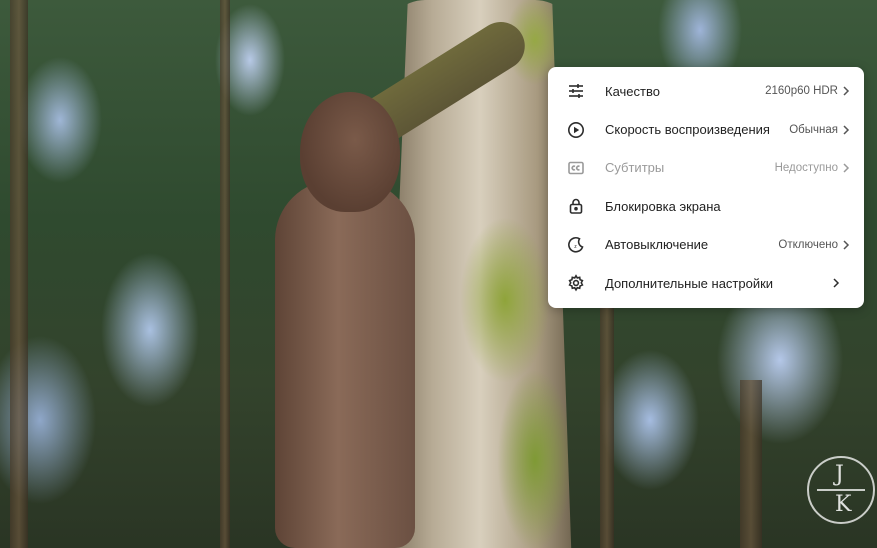 This screenshot has height=548, width=877. I want to click on menu-item-quality: Качество 2160p60 HDR, so click(706, 91).